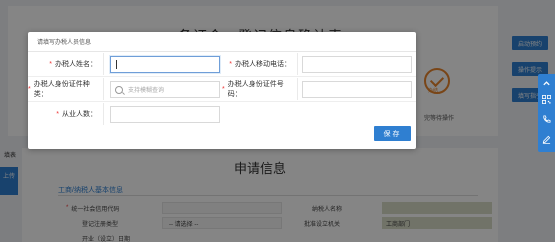 The image size is (555, 242). What do you see at coordinates (392, 133) in the screenshot?
I see `save-button: 保存` at bounding box center [392, 133].